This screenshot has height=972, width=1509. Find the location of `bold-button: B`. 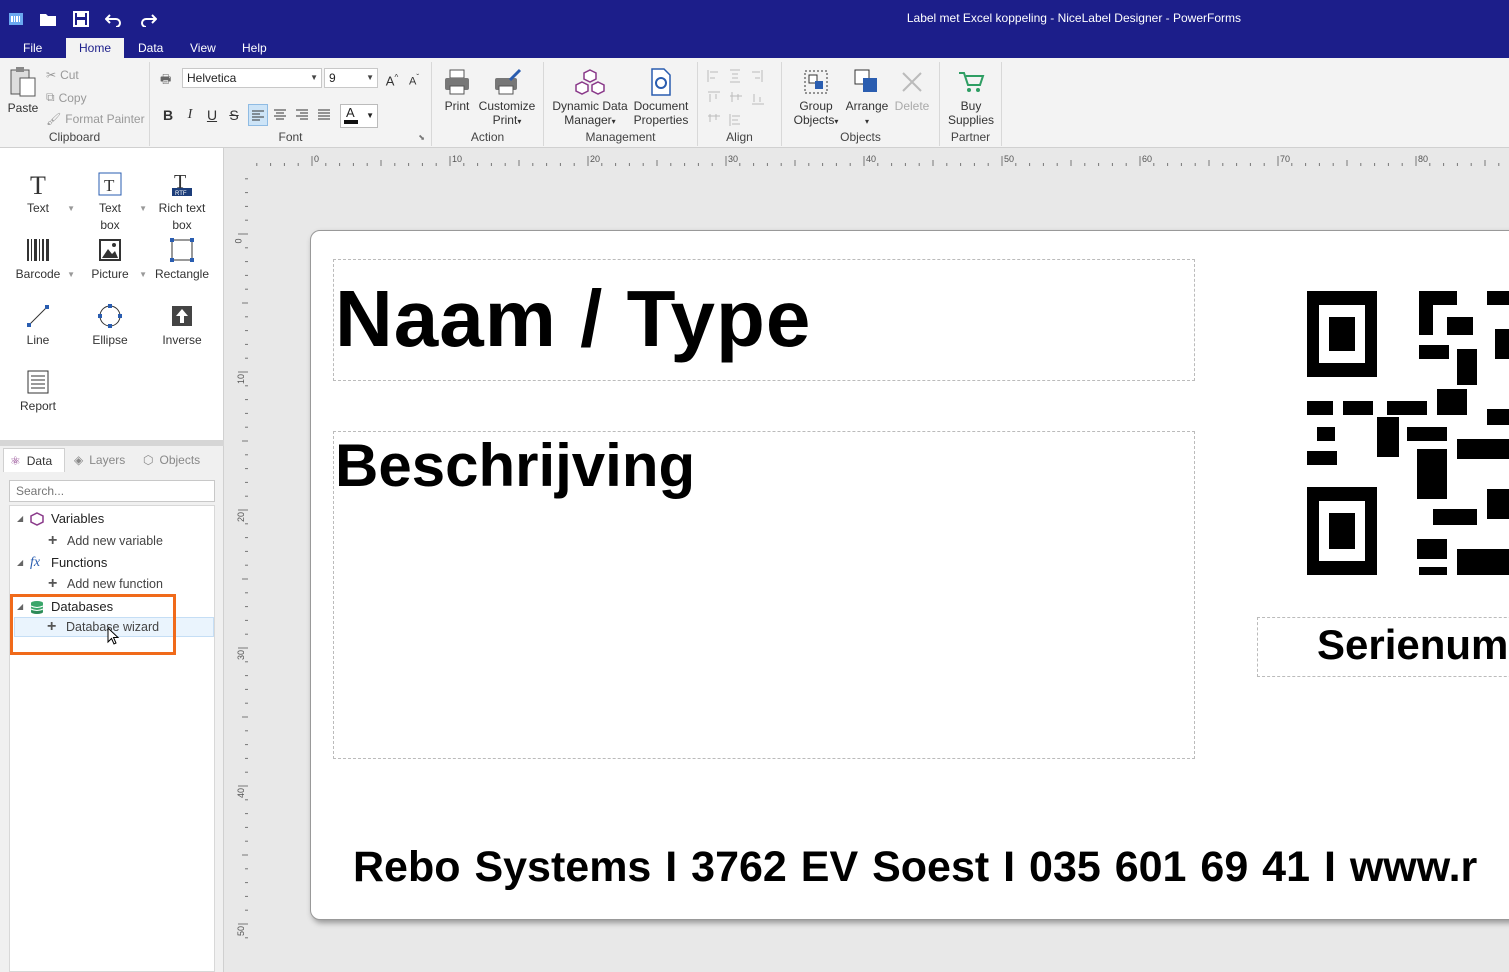

bold-button: B is located at coordinates (168, 115).